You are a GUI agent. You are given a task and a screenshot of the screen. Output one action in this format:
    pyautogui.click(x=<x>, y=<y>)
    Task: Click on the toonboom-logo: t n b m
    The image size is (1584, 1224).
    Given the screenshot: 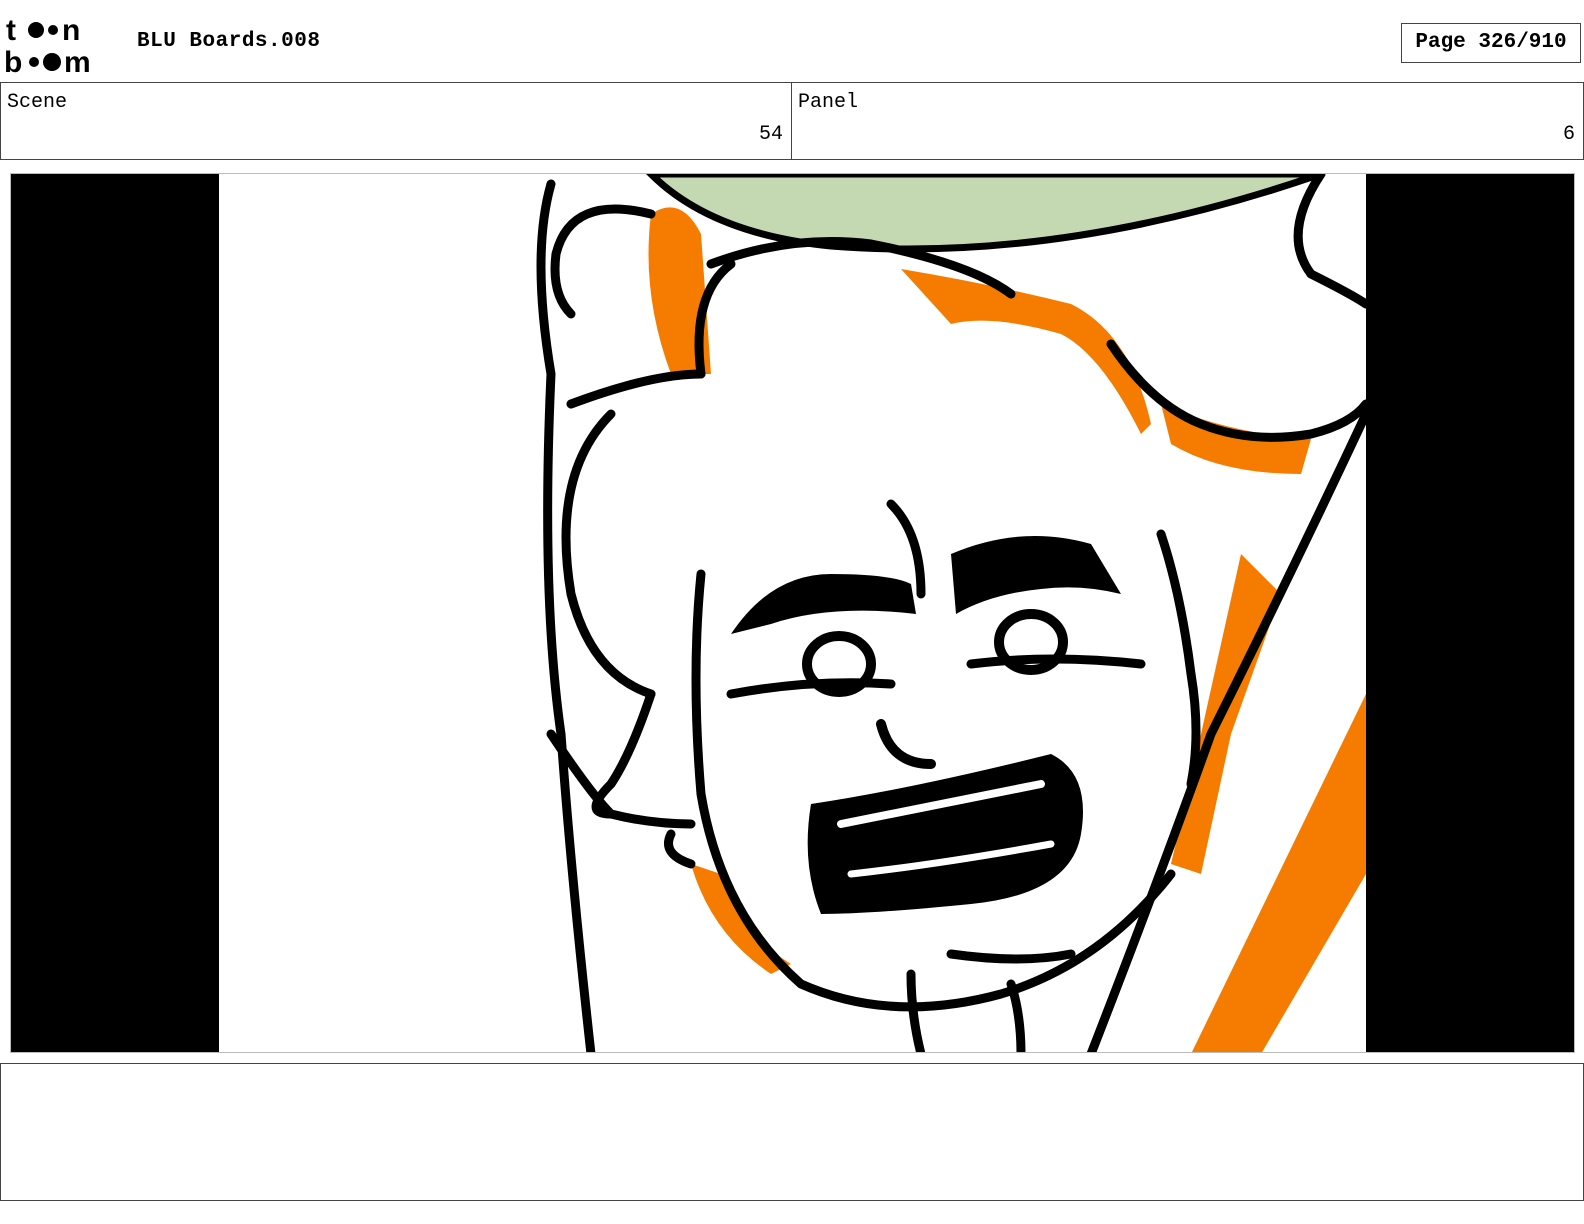 What is the action you would take?
    pyautogui.click(x=47, y=45)
    